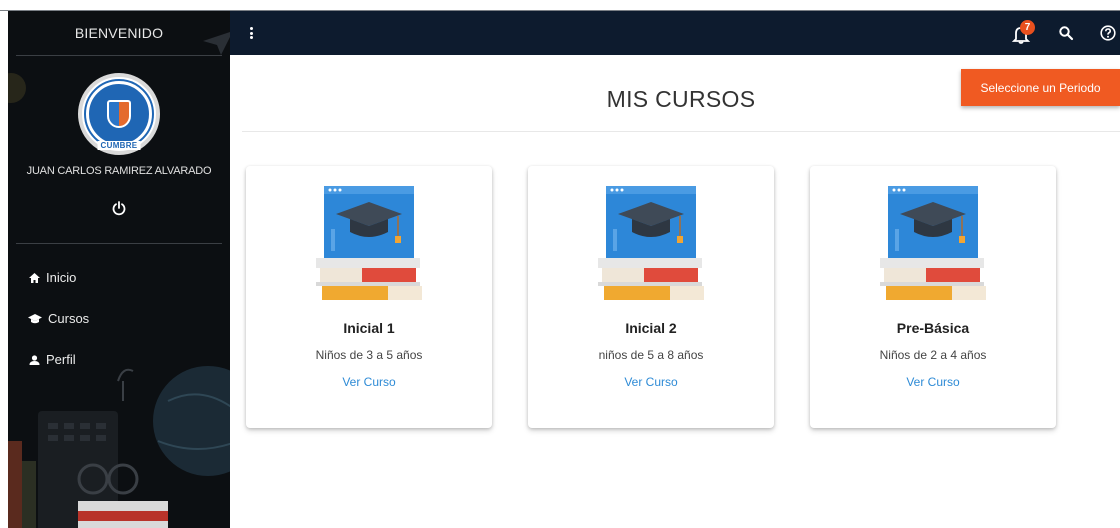  I want to click on avatar: CUMBRE, so click(119, 114).